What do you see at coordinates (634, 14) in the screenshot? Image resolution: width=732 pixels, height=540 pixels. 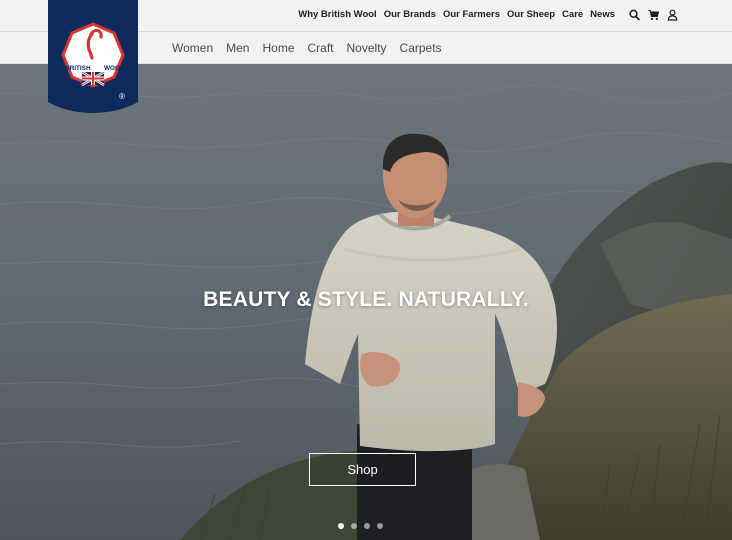 I see `search-icon` at bounding box center [634, 14].